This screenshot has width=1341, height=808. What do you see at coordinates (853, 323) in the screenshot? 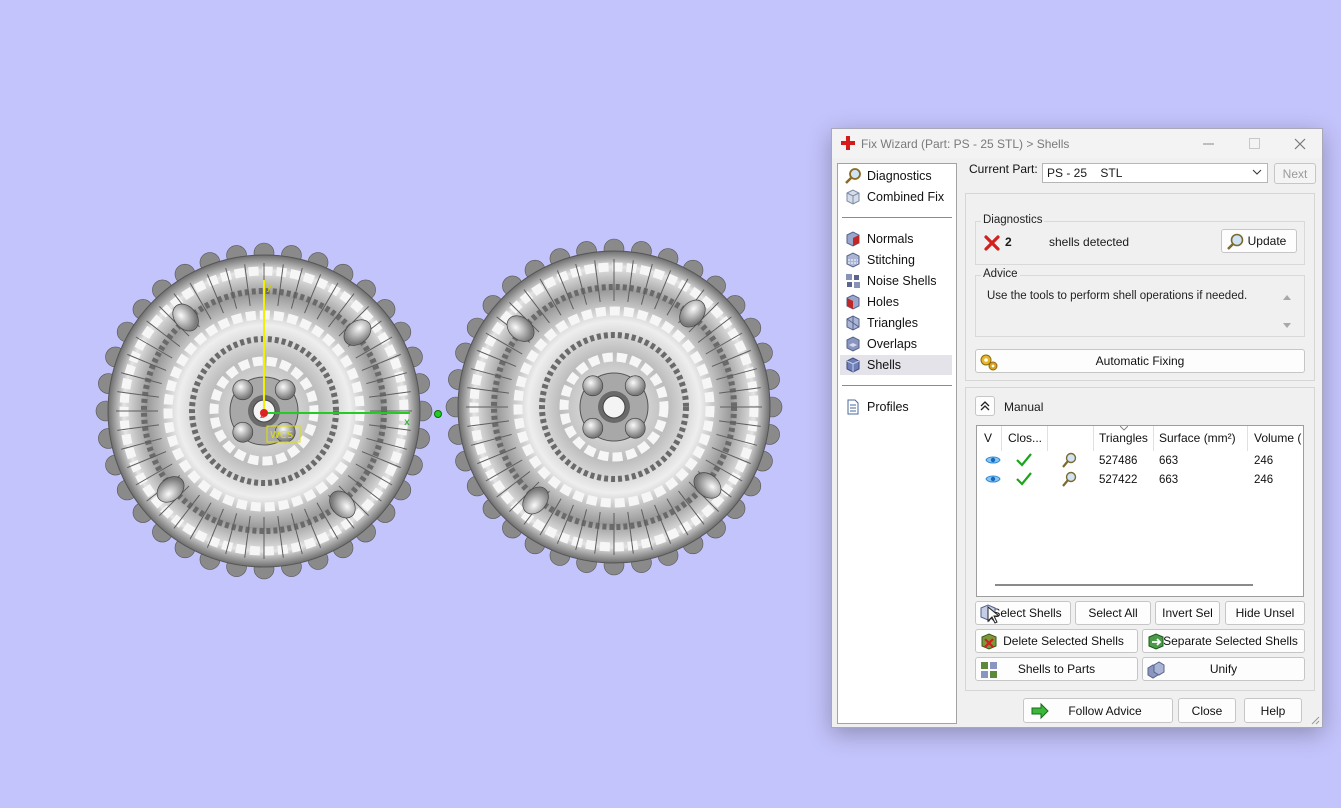
I see `triangles-cube-icon` at bounding box center [853, 323].